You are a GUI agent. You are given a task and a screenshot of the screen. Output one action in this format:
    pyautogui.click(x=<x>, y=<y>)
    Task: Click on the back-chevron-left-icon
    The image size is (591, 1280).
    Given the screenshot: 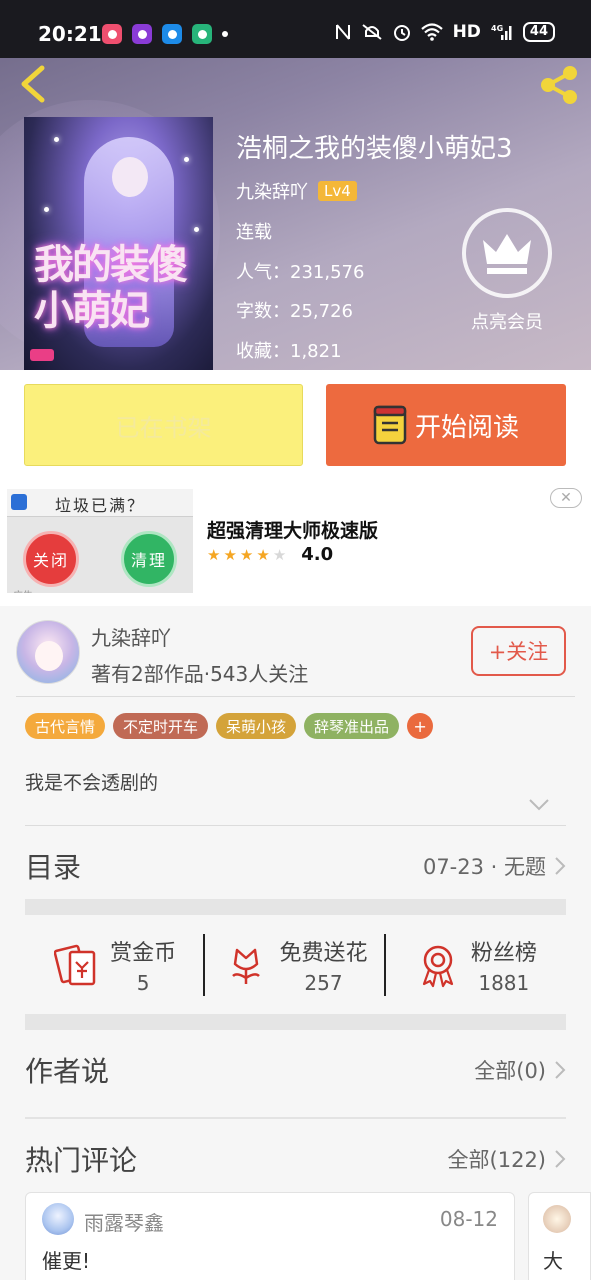 What is the action you would take?
    pyautogui.click(x=32, y=84)
    